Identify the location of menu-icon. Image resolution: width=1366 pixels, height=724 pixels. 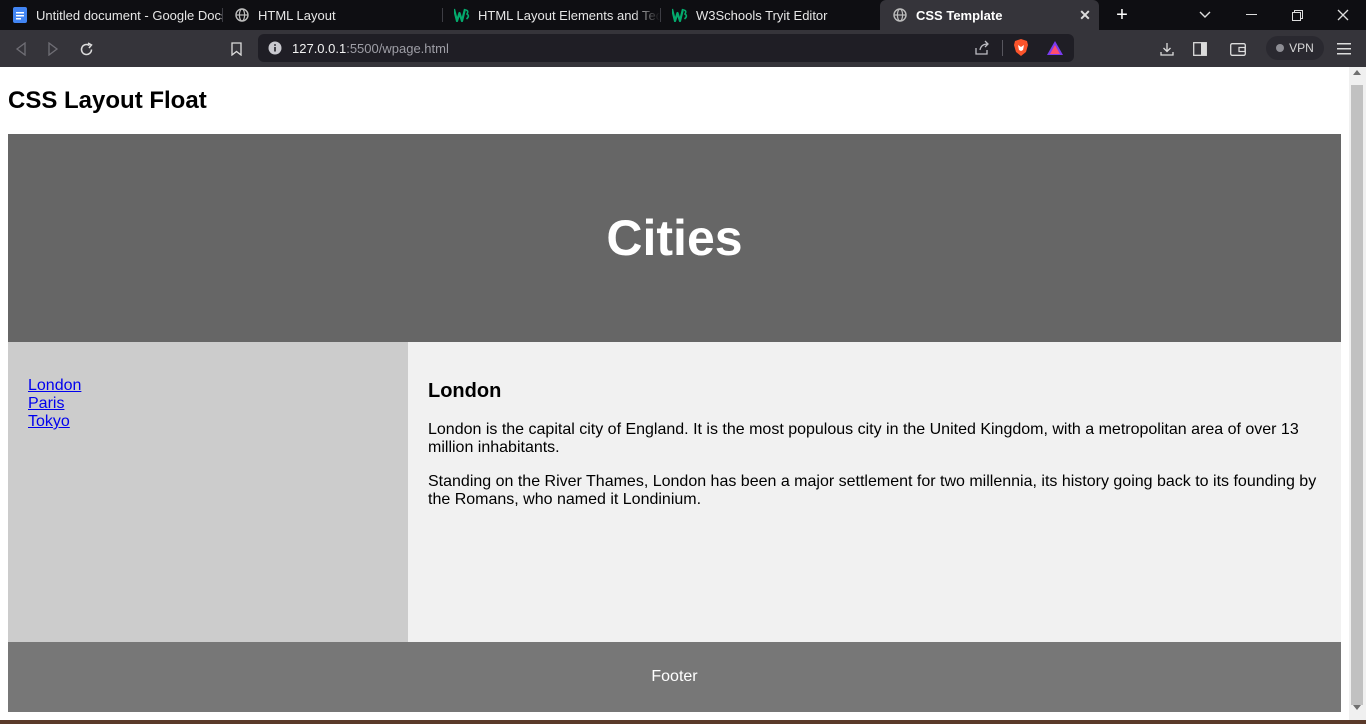
(1344, 49).